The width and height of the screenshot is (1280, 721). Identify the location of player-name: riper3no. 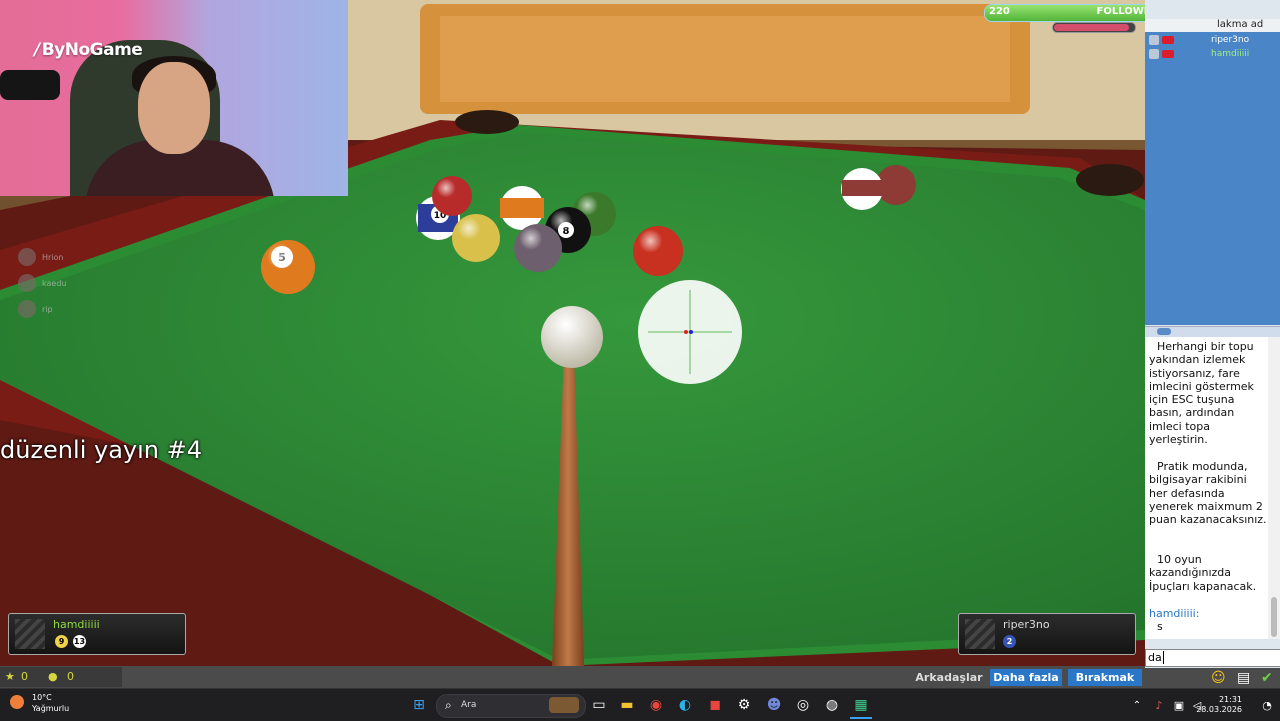
(1026, 624).